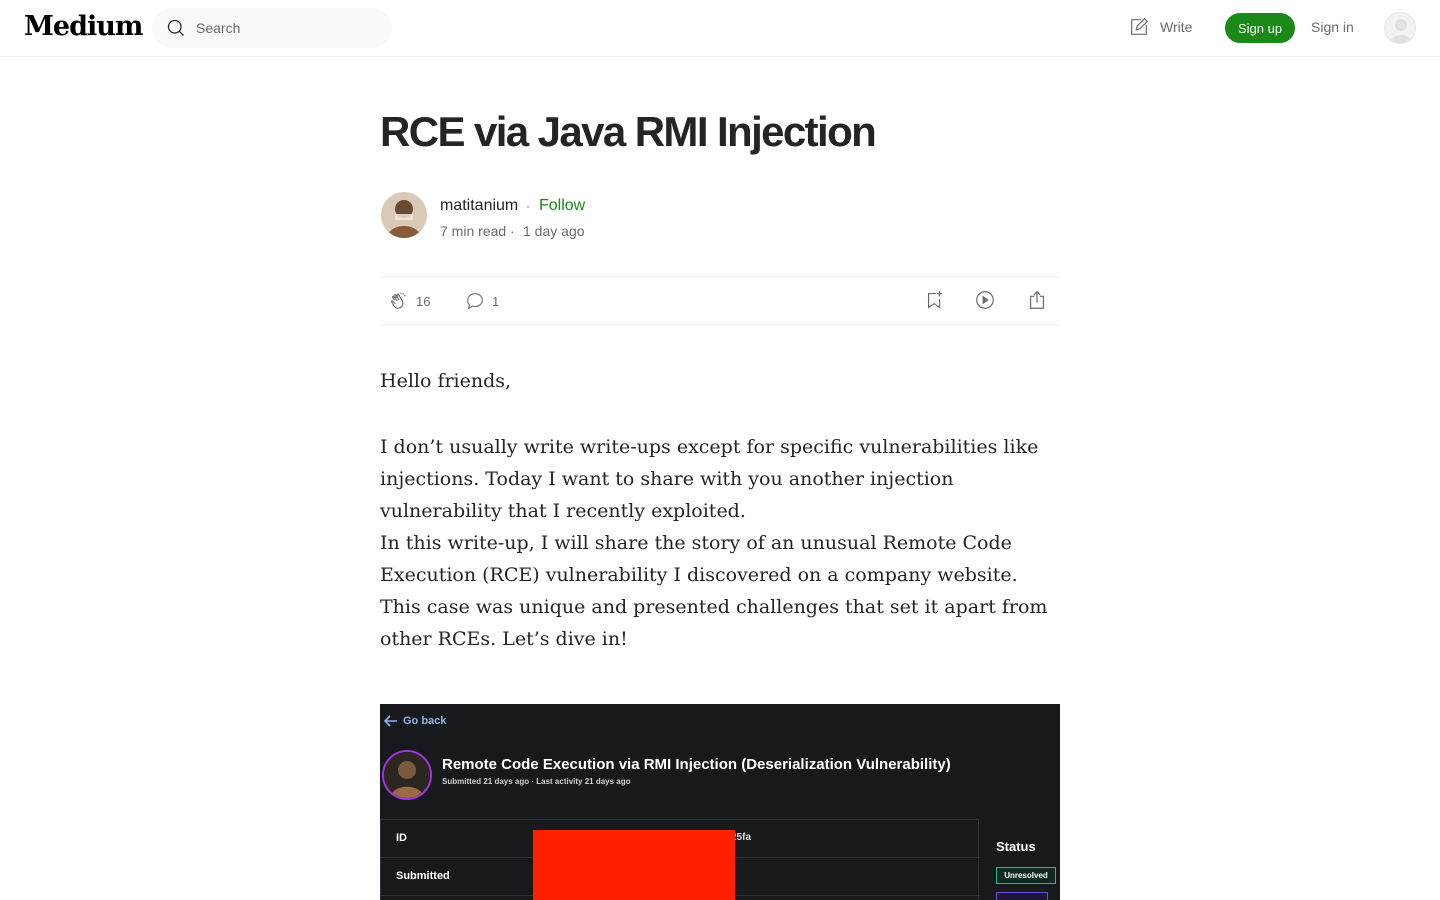 The width and height of the screenshot is (1440, 900). I want to click on status-label: Status, so click(1016, 846).